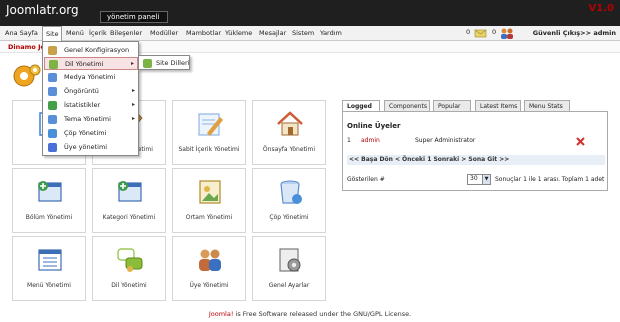  What do you see at coordinates (445, 140) in the screenshot?
I see `user-role: Super Administrator` at bounding box center [445, 140].